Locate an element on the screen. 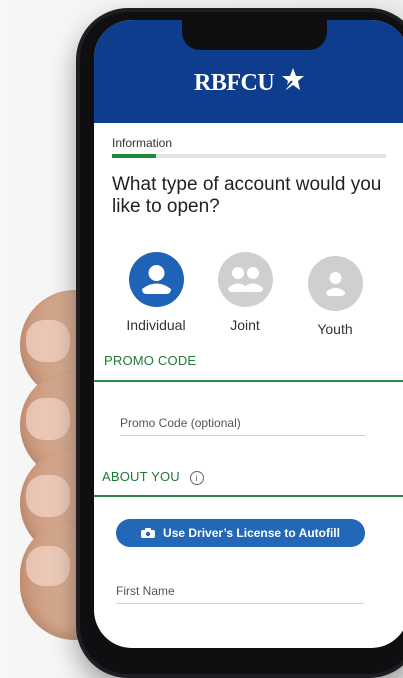 This screenshot has height=678, width=403. about-section-title: ABOUT YOU i is located at coordinates (153, 477).